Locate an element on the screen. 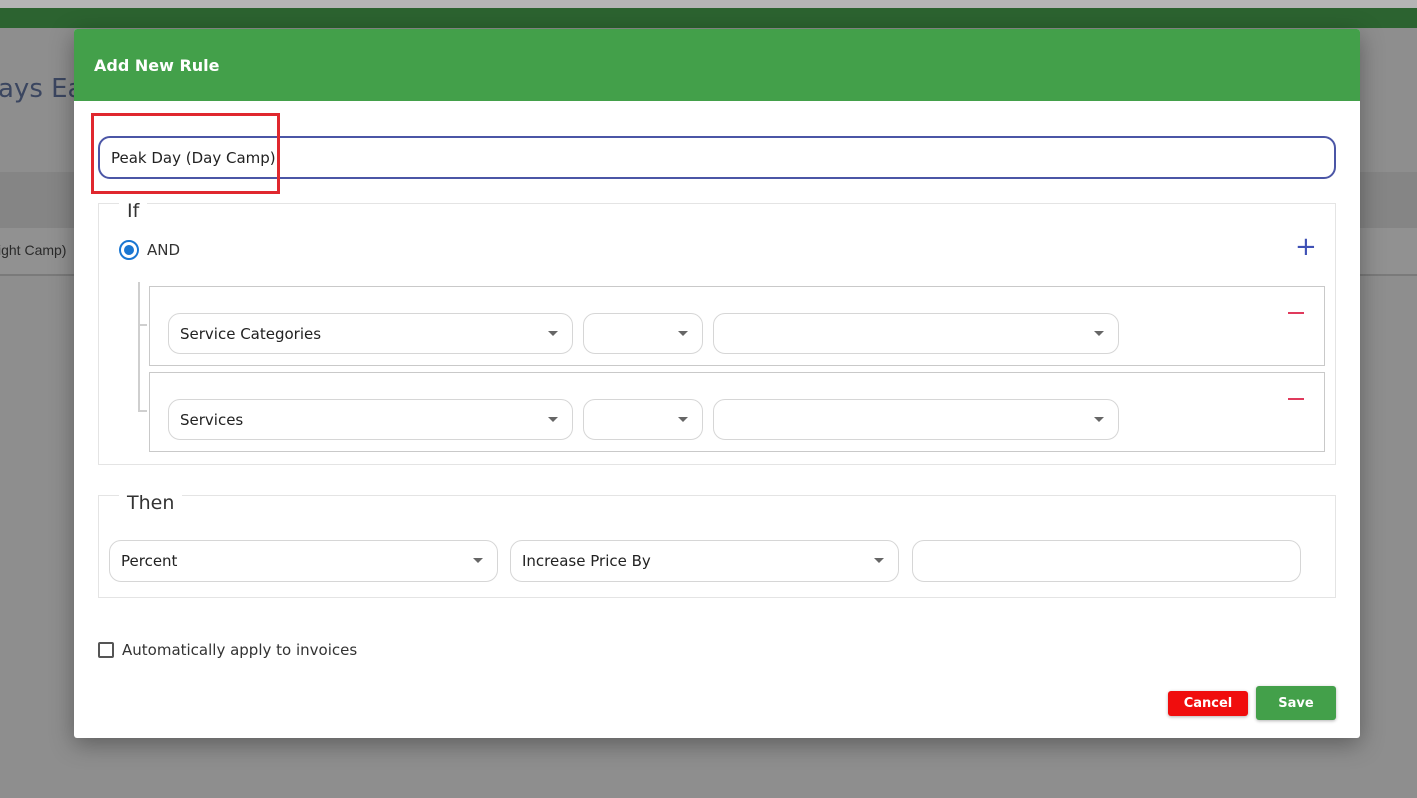  condition-bracket is located at coordinates (139, 347).